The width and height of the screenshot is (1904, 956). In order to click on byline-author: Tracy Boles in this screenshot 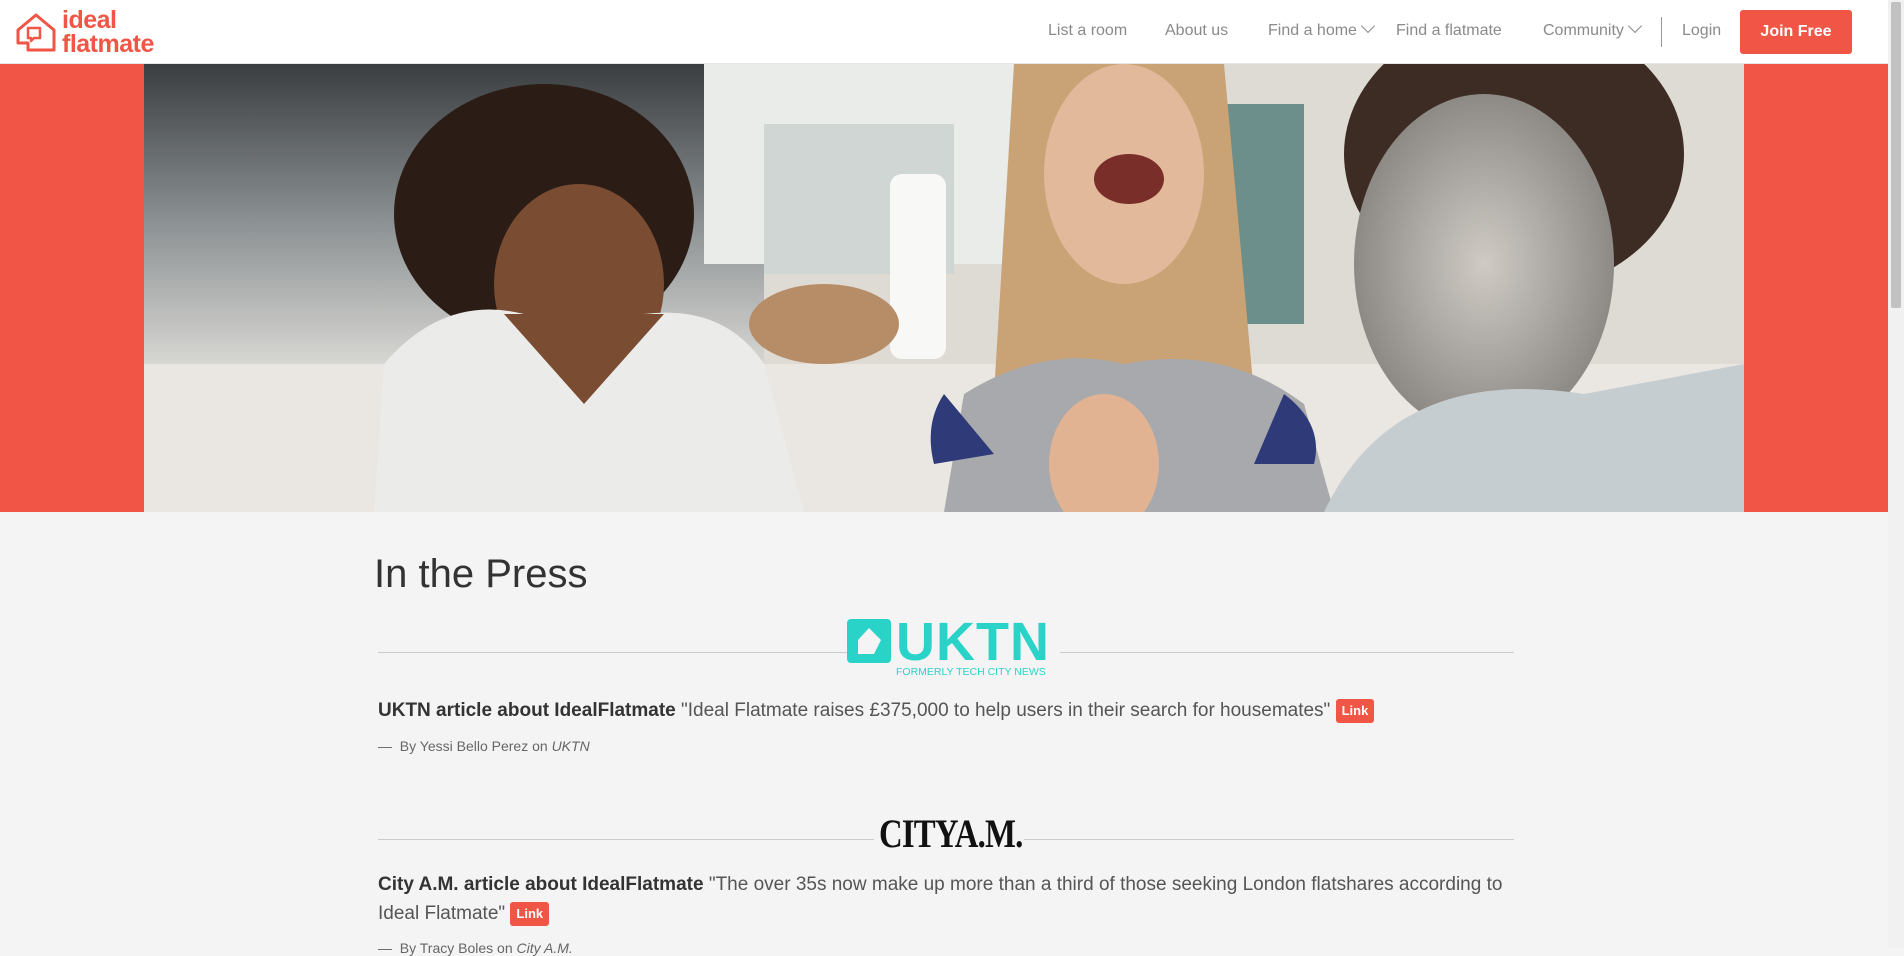, I will do `click(456, 948)`.